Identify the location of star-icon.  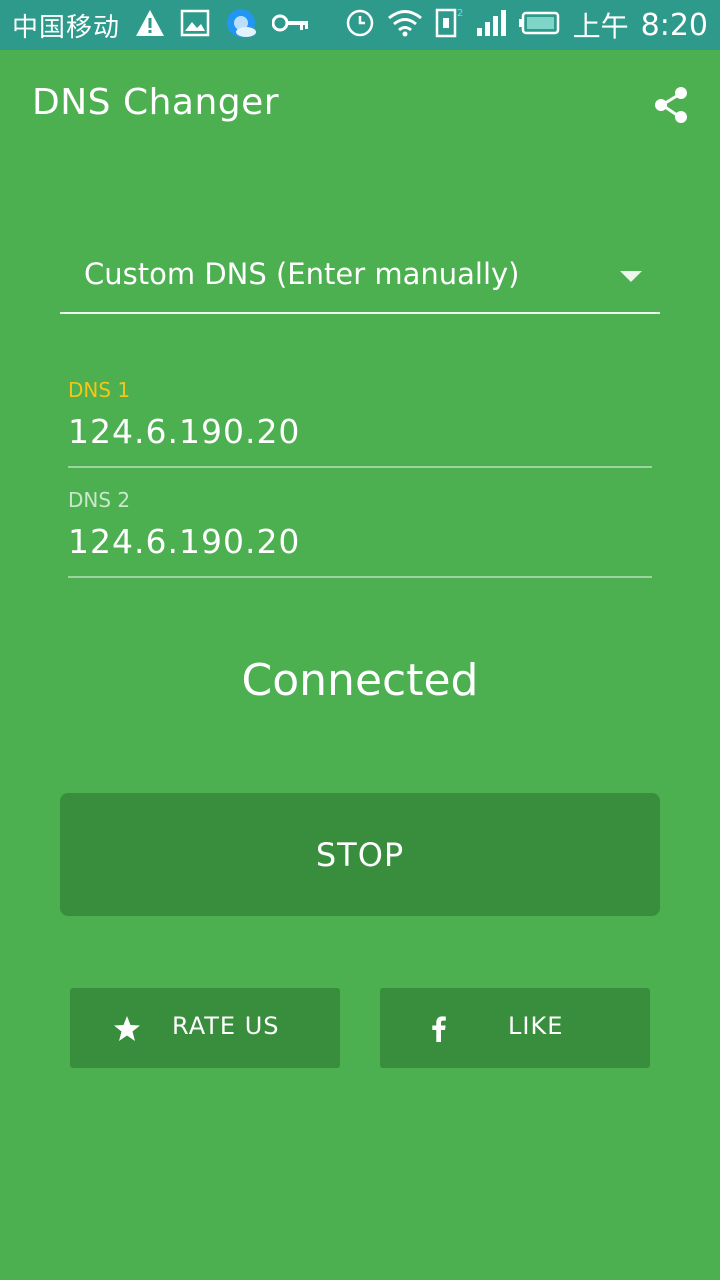
(127, 1028).